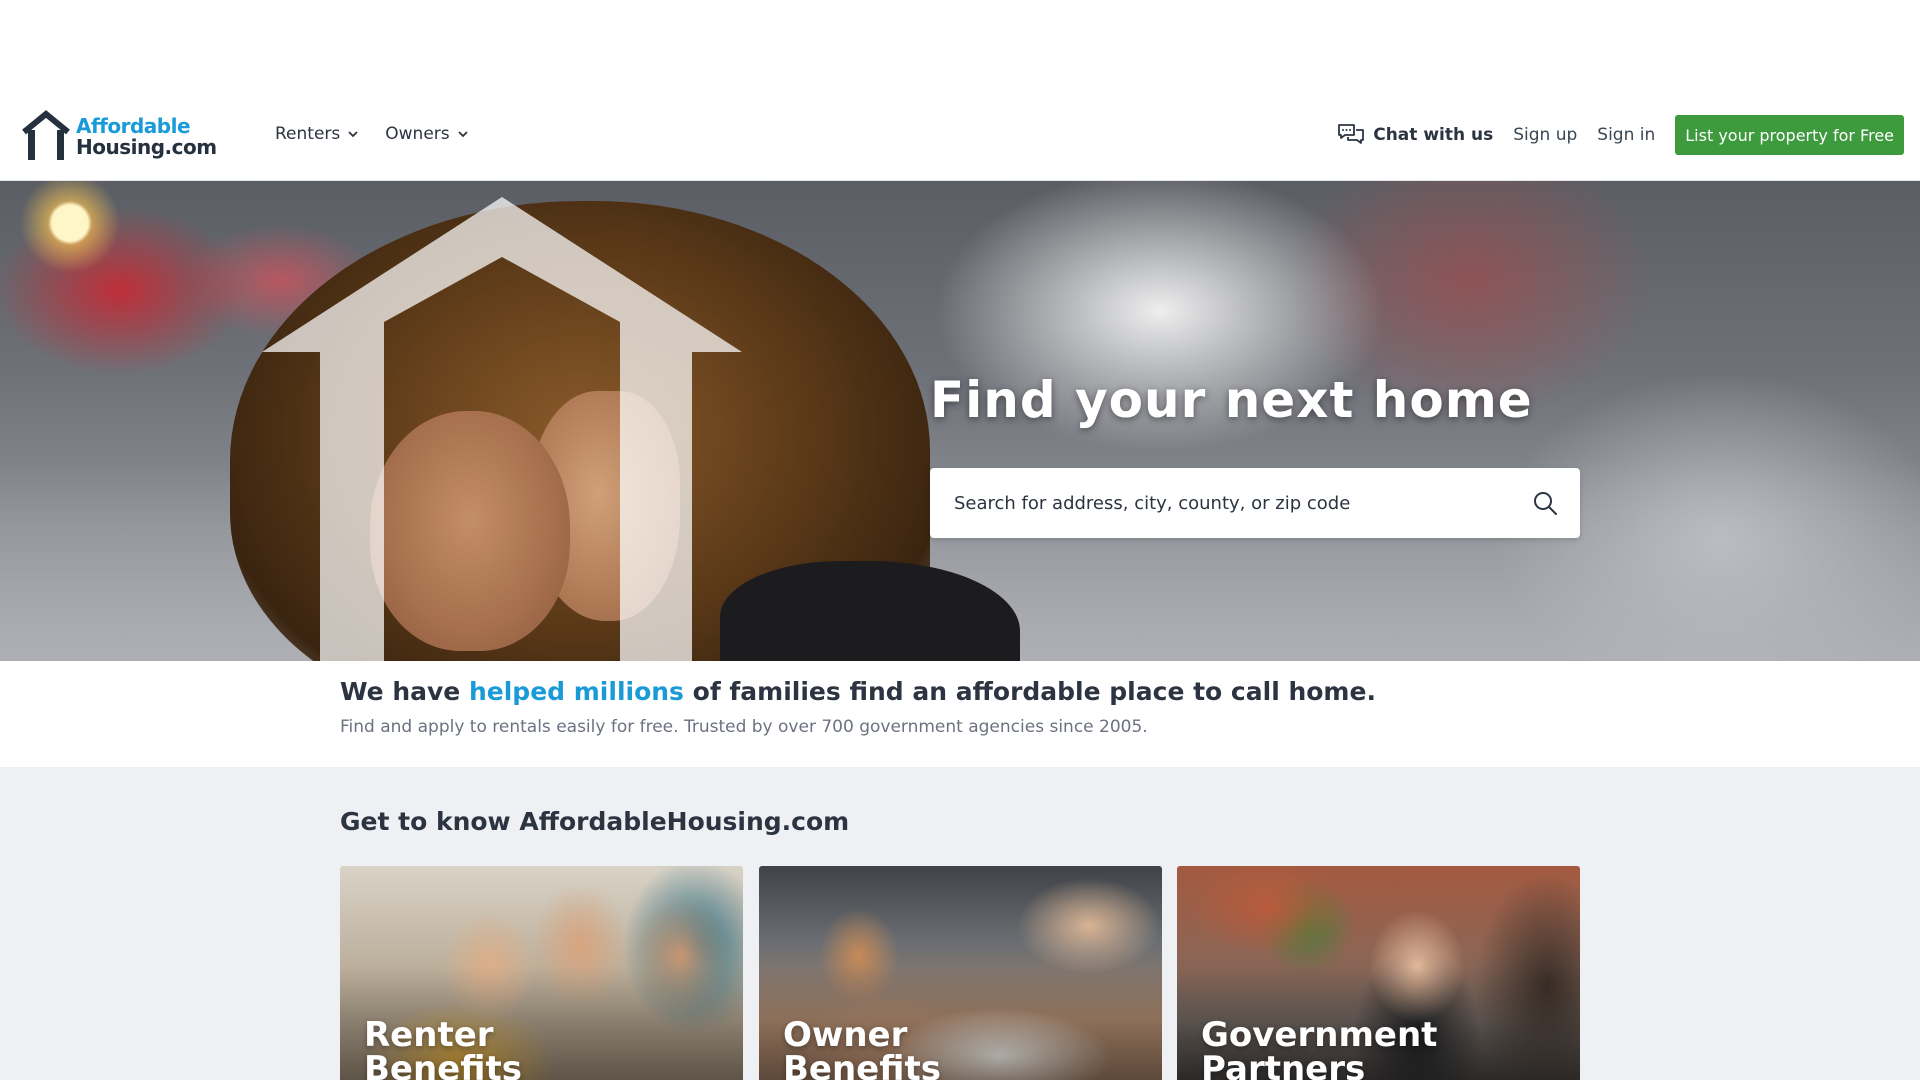  I want to click on nav-renters-dropdown: Renters, so click(317, 134).